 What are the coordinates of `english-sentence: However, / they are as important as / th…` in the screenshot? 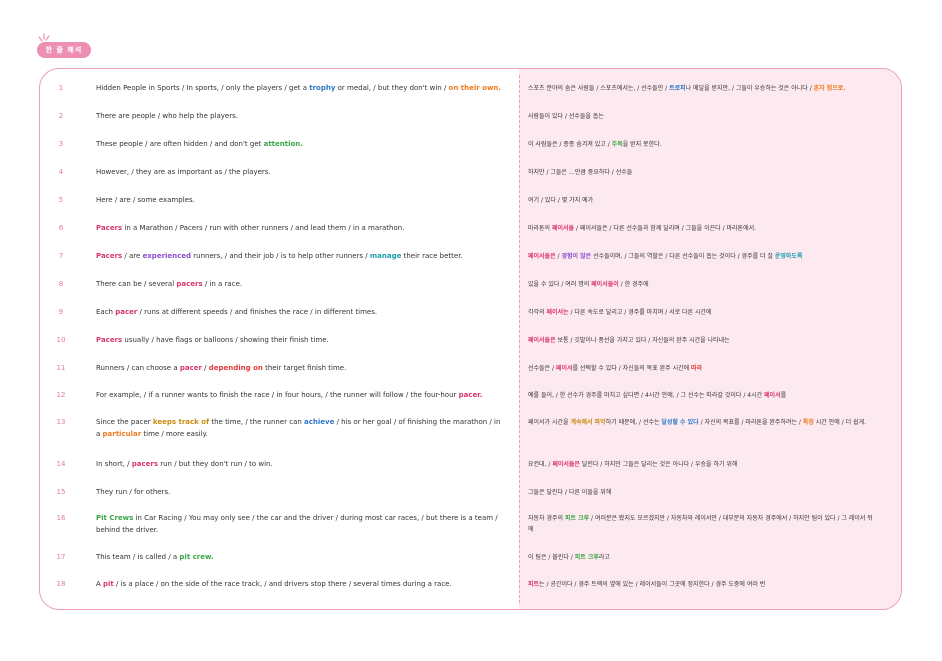 It's located at (301, 173).